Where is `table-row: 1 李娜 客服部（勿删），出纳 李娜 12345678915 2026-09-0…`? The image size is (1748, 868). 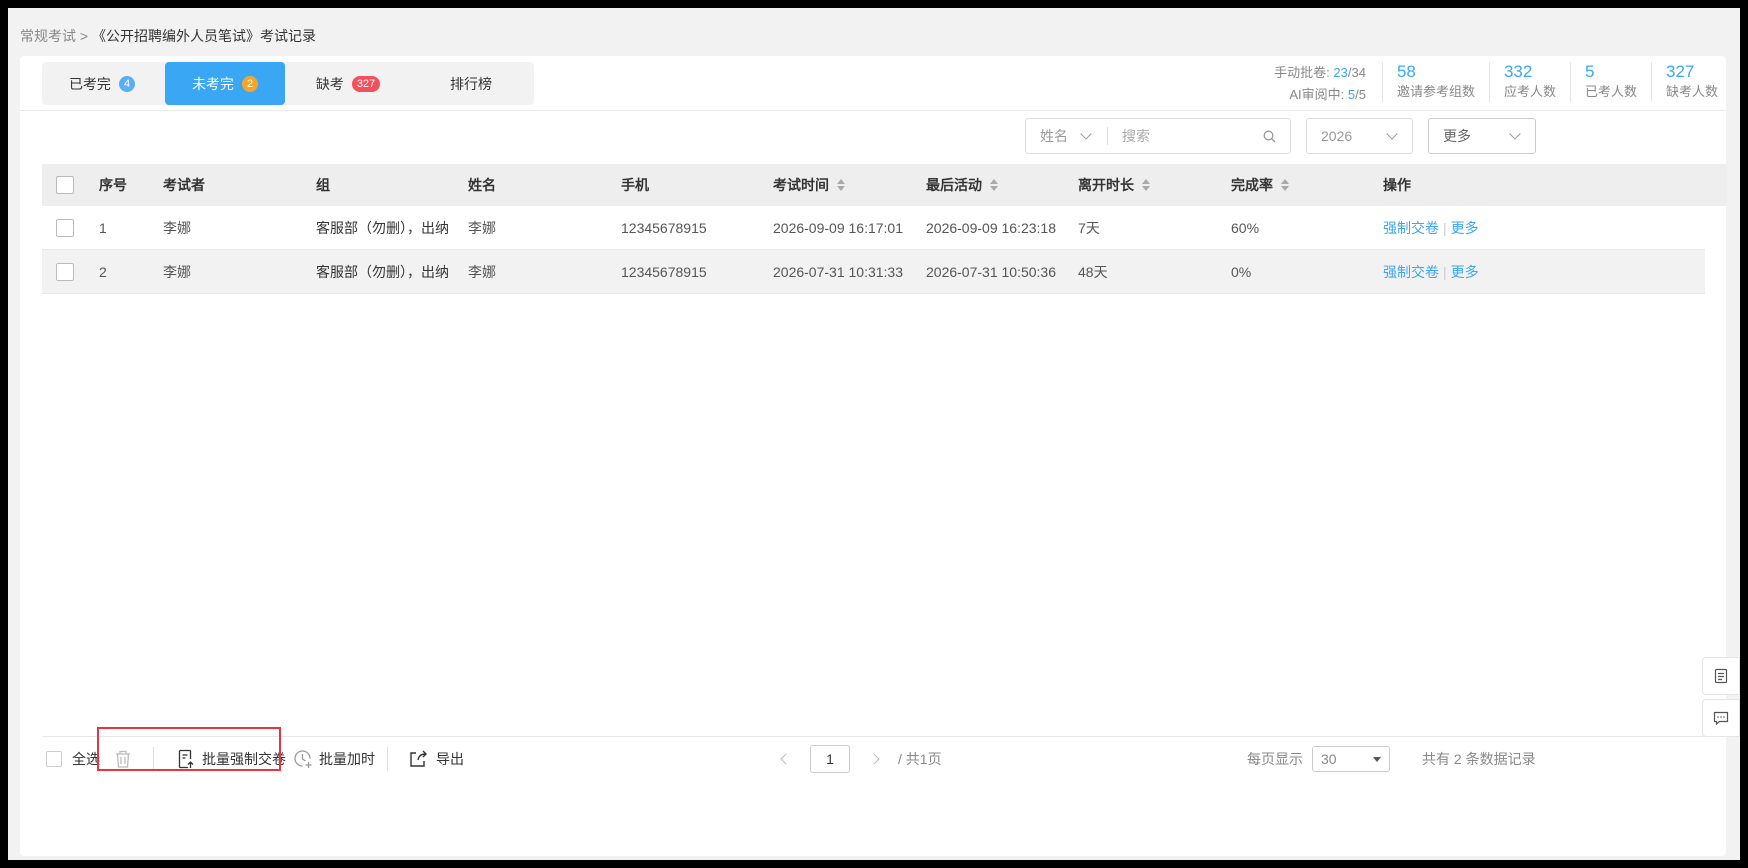 table-row: 1 李娜 客服部（勿删），出纳 李娜 12345678915 2026-09-0… is located at coordinates (873, 228).